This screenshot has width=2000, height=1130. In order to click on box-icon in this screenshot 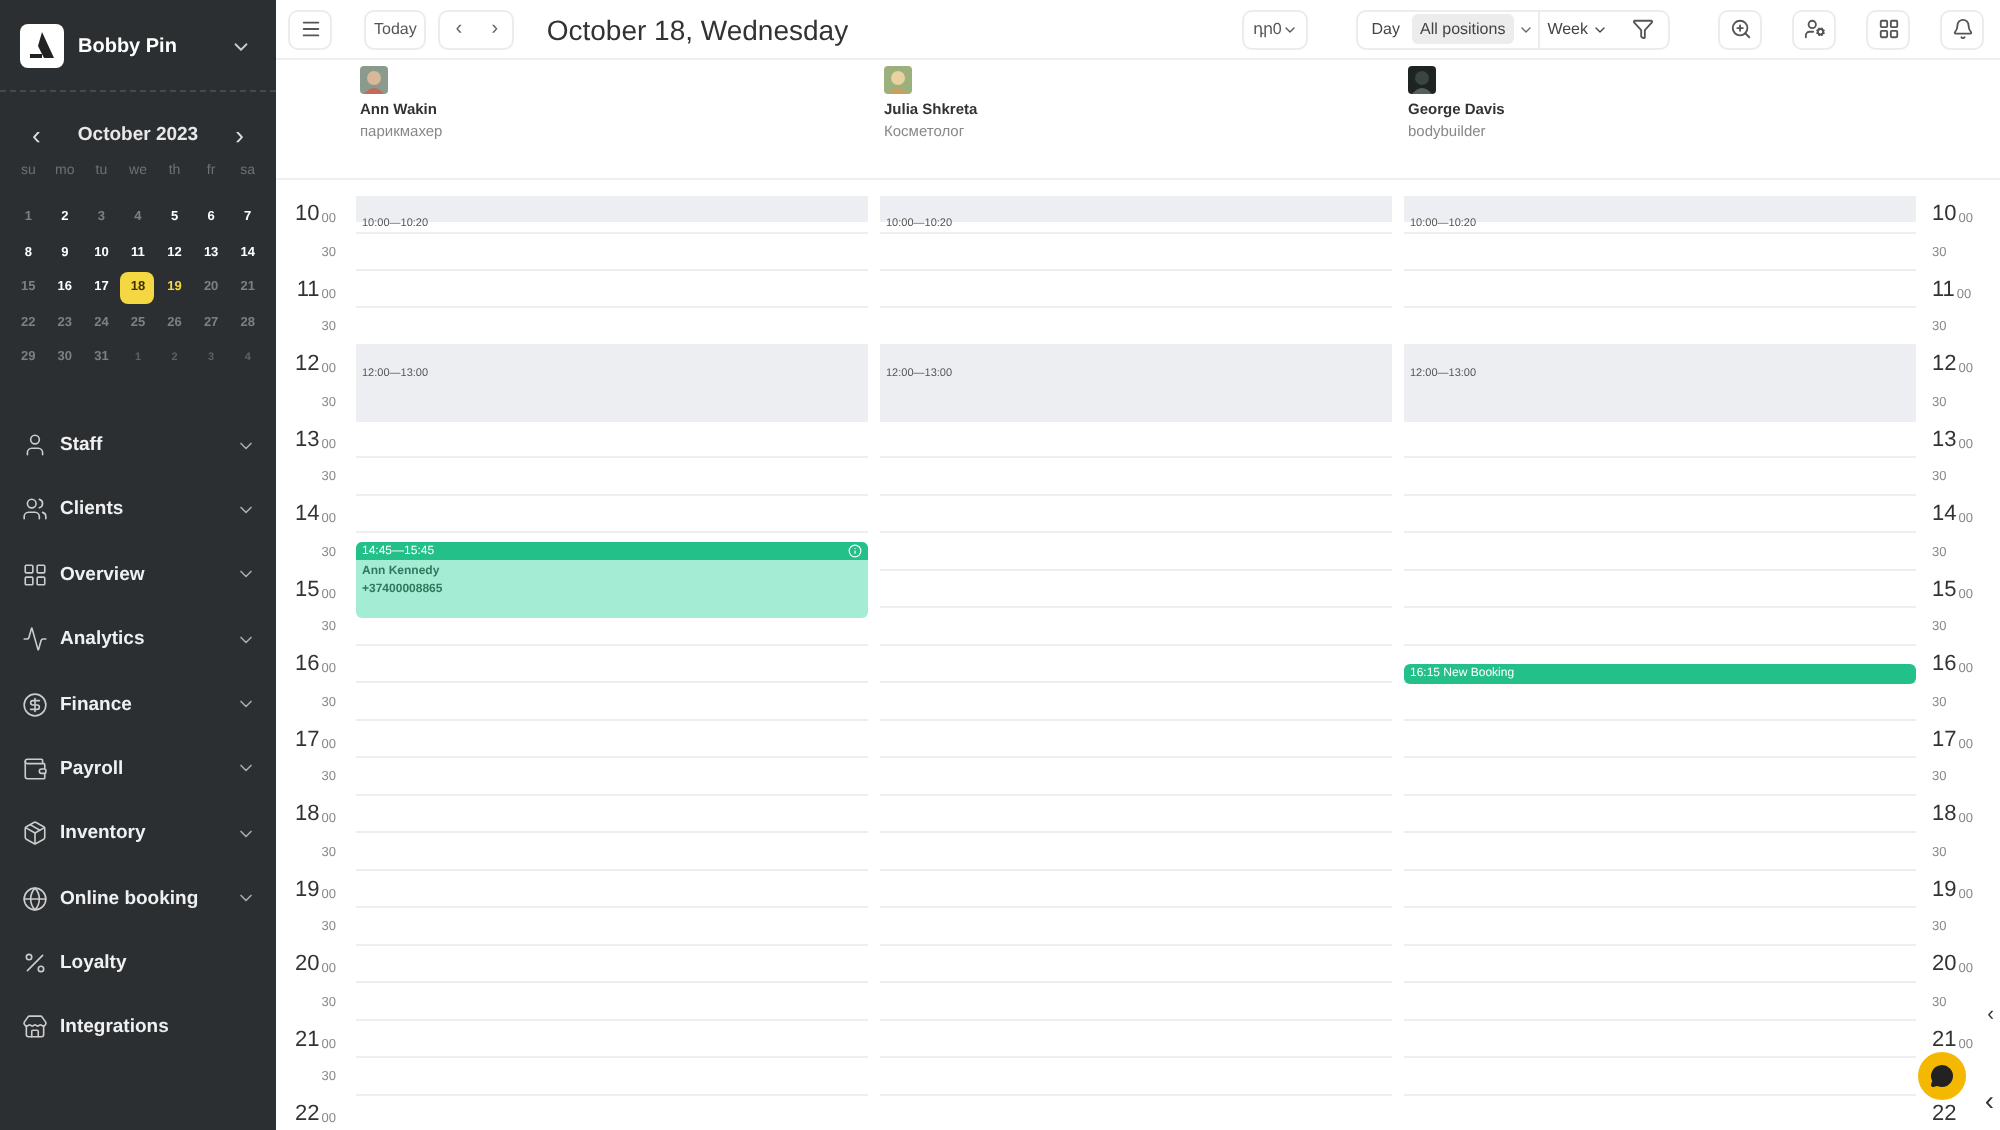, I will do `click(35, 833)`.